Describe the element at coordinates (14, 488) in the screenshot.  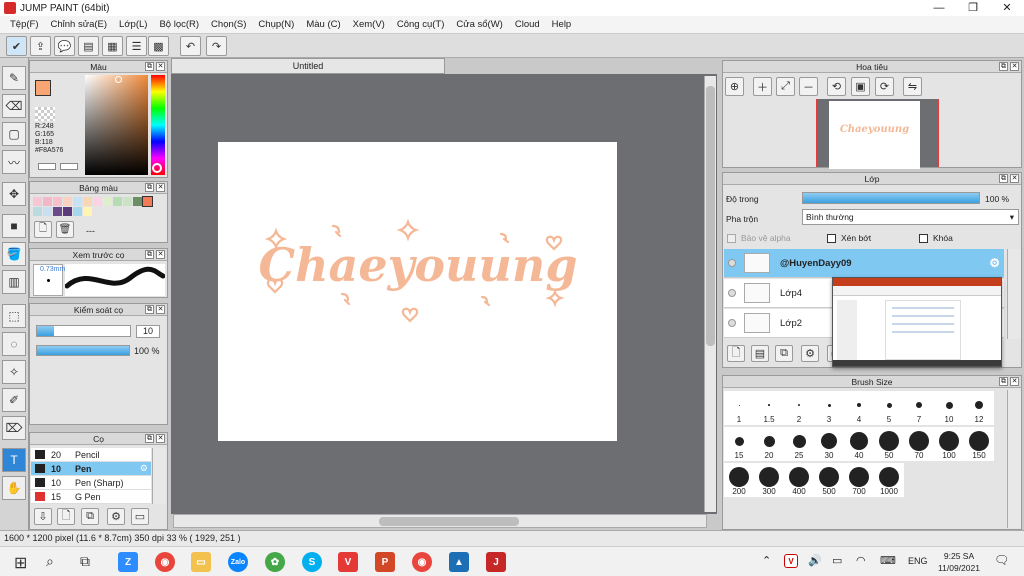
I see `hand-tool-icon: ✋` at that location.